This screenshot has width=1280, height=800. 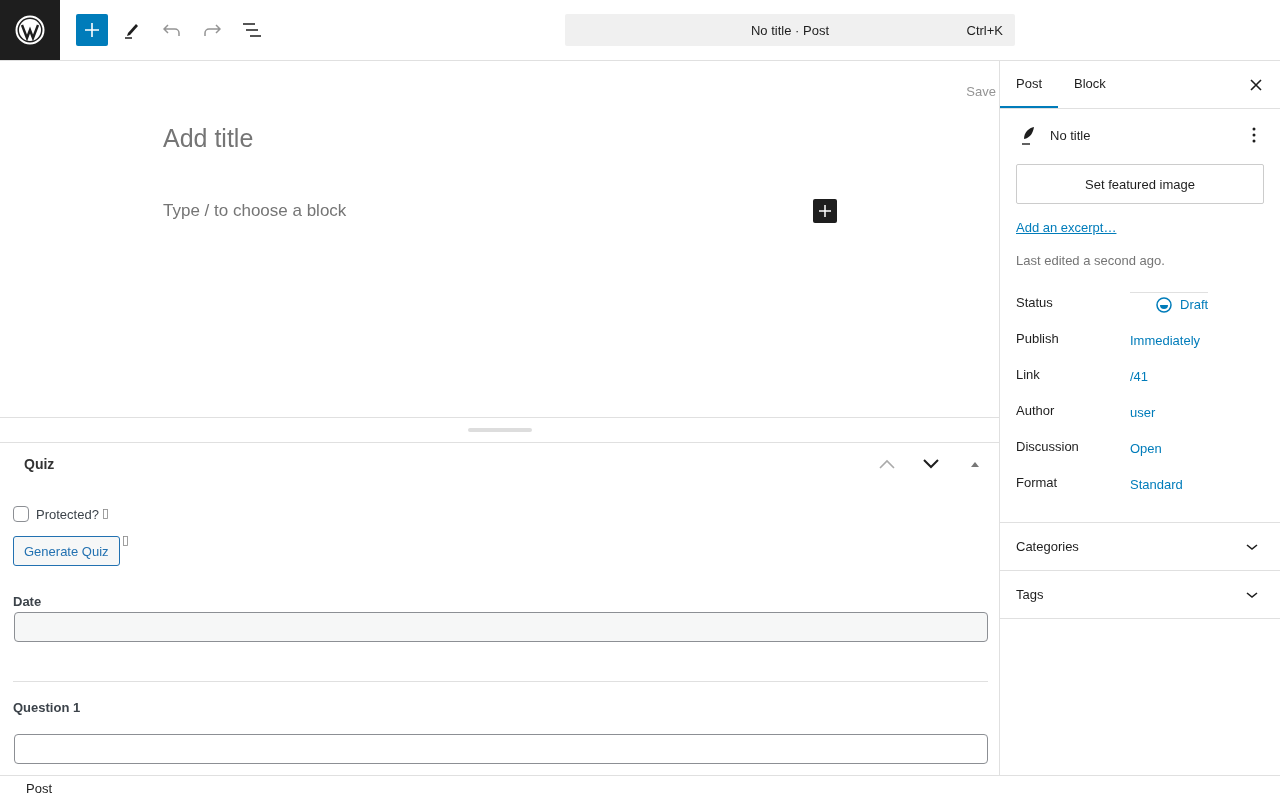 I want to click on pencil-icon, so click(x=132, y=30).